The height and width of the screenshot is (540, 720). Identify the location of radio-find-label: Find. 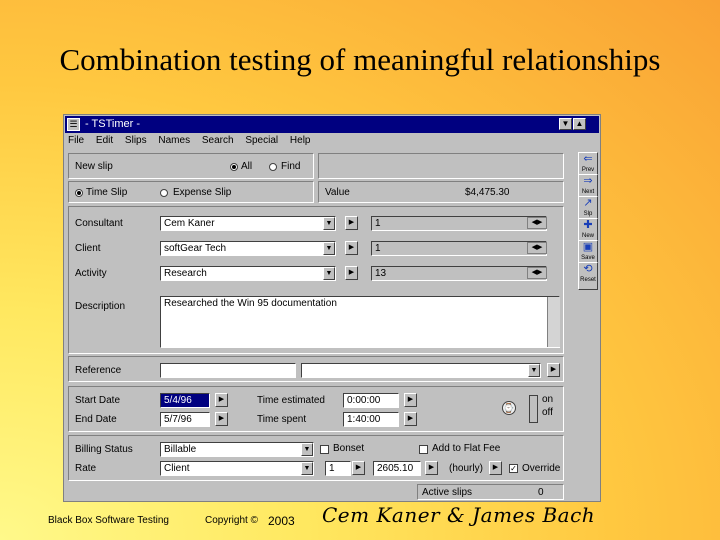
(291, 166).